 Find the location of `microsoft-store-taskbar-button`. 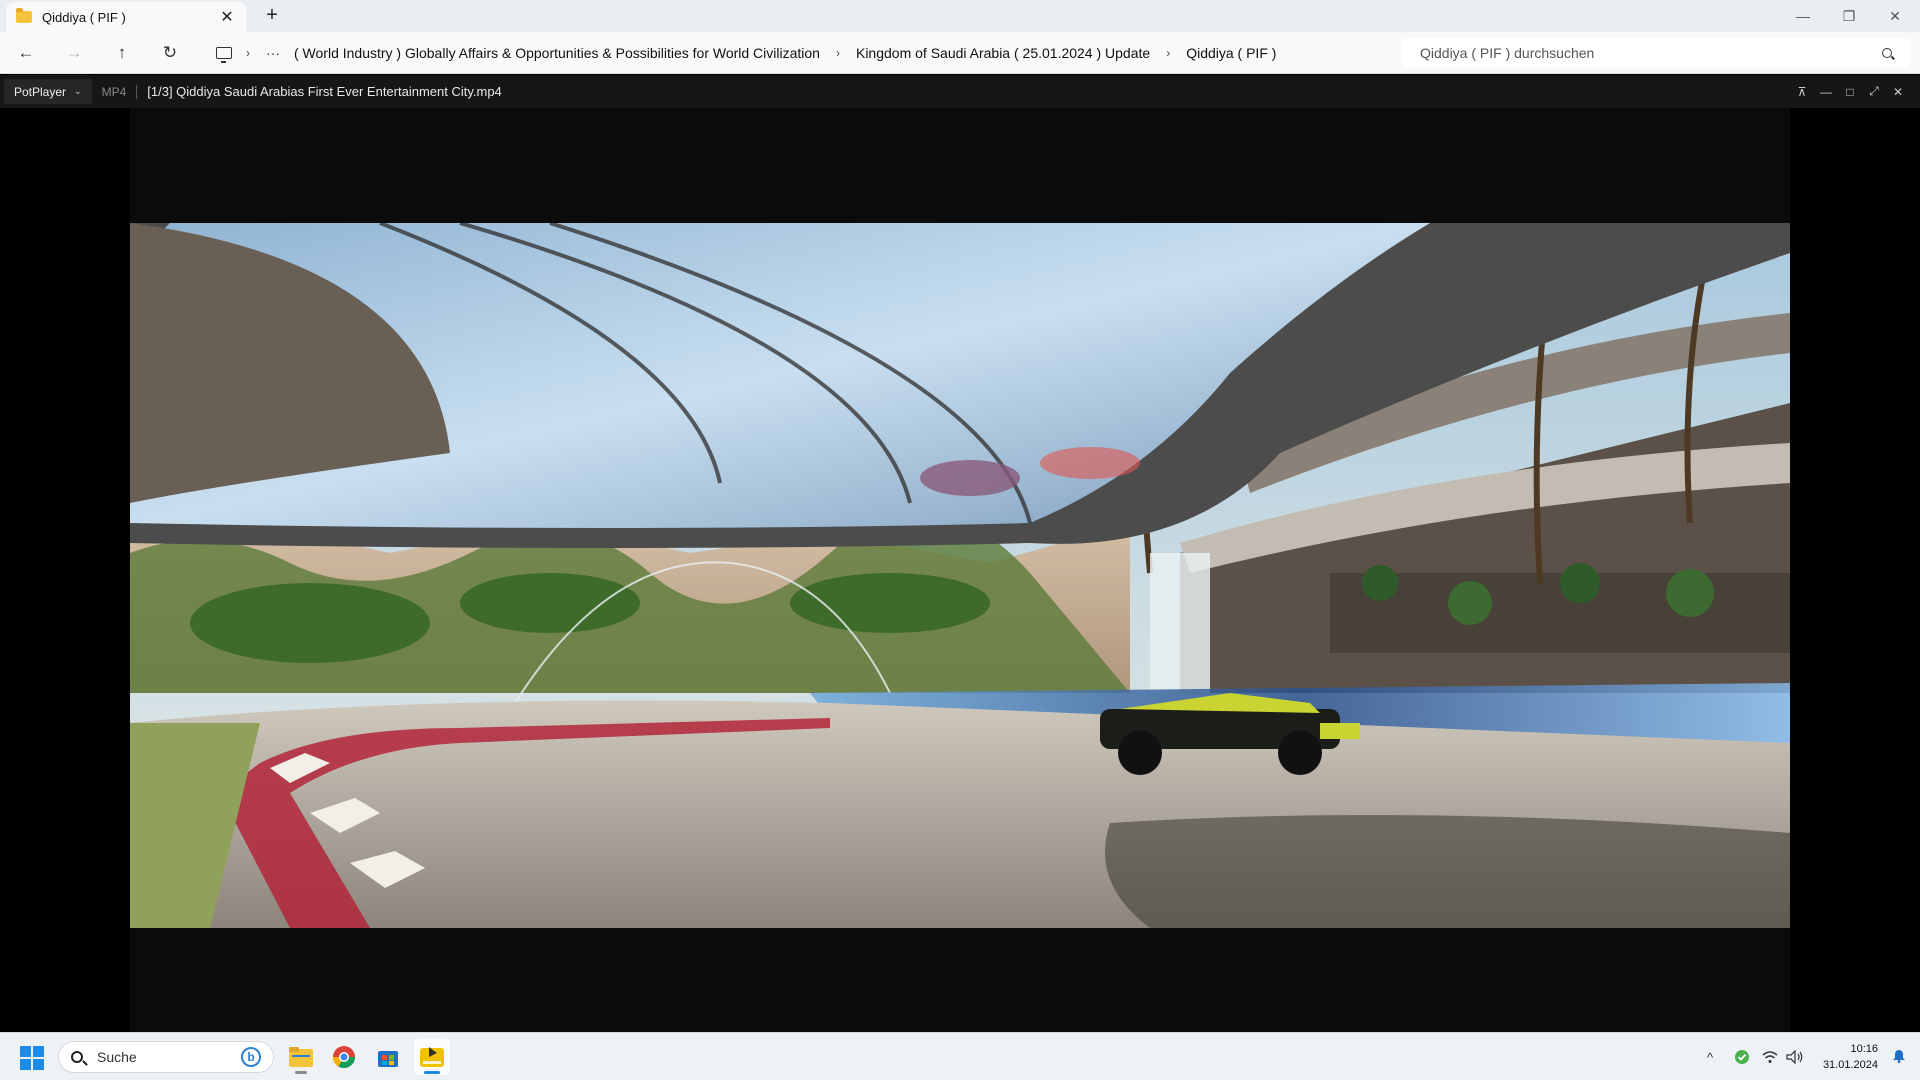

microsoft-store-taskbar-button is located at coordinates (388, 1057).